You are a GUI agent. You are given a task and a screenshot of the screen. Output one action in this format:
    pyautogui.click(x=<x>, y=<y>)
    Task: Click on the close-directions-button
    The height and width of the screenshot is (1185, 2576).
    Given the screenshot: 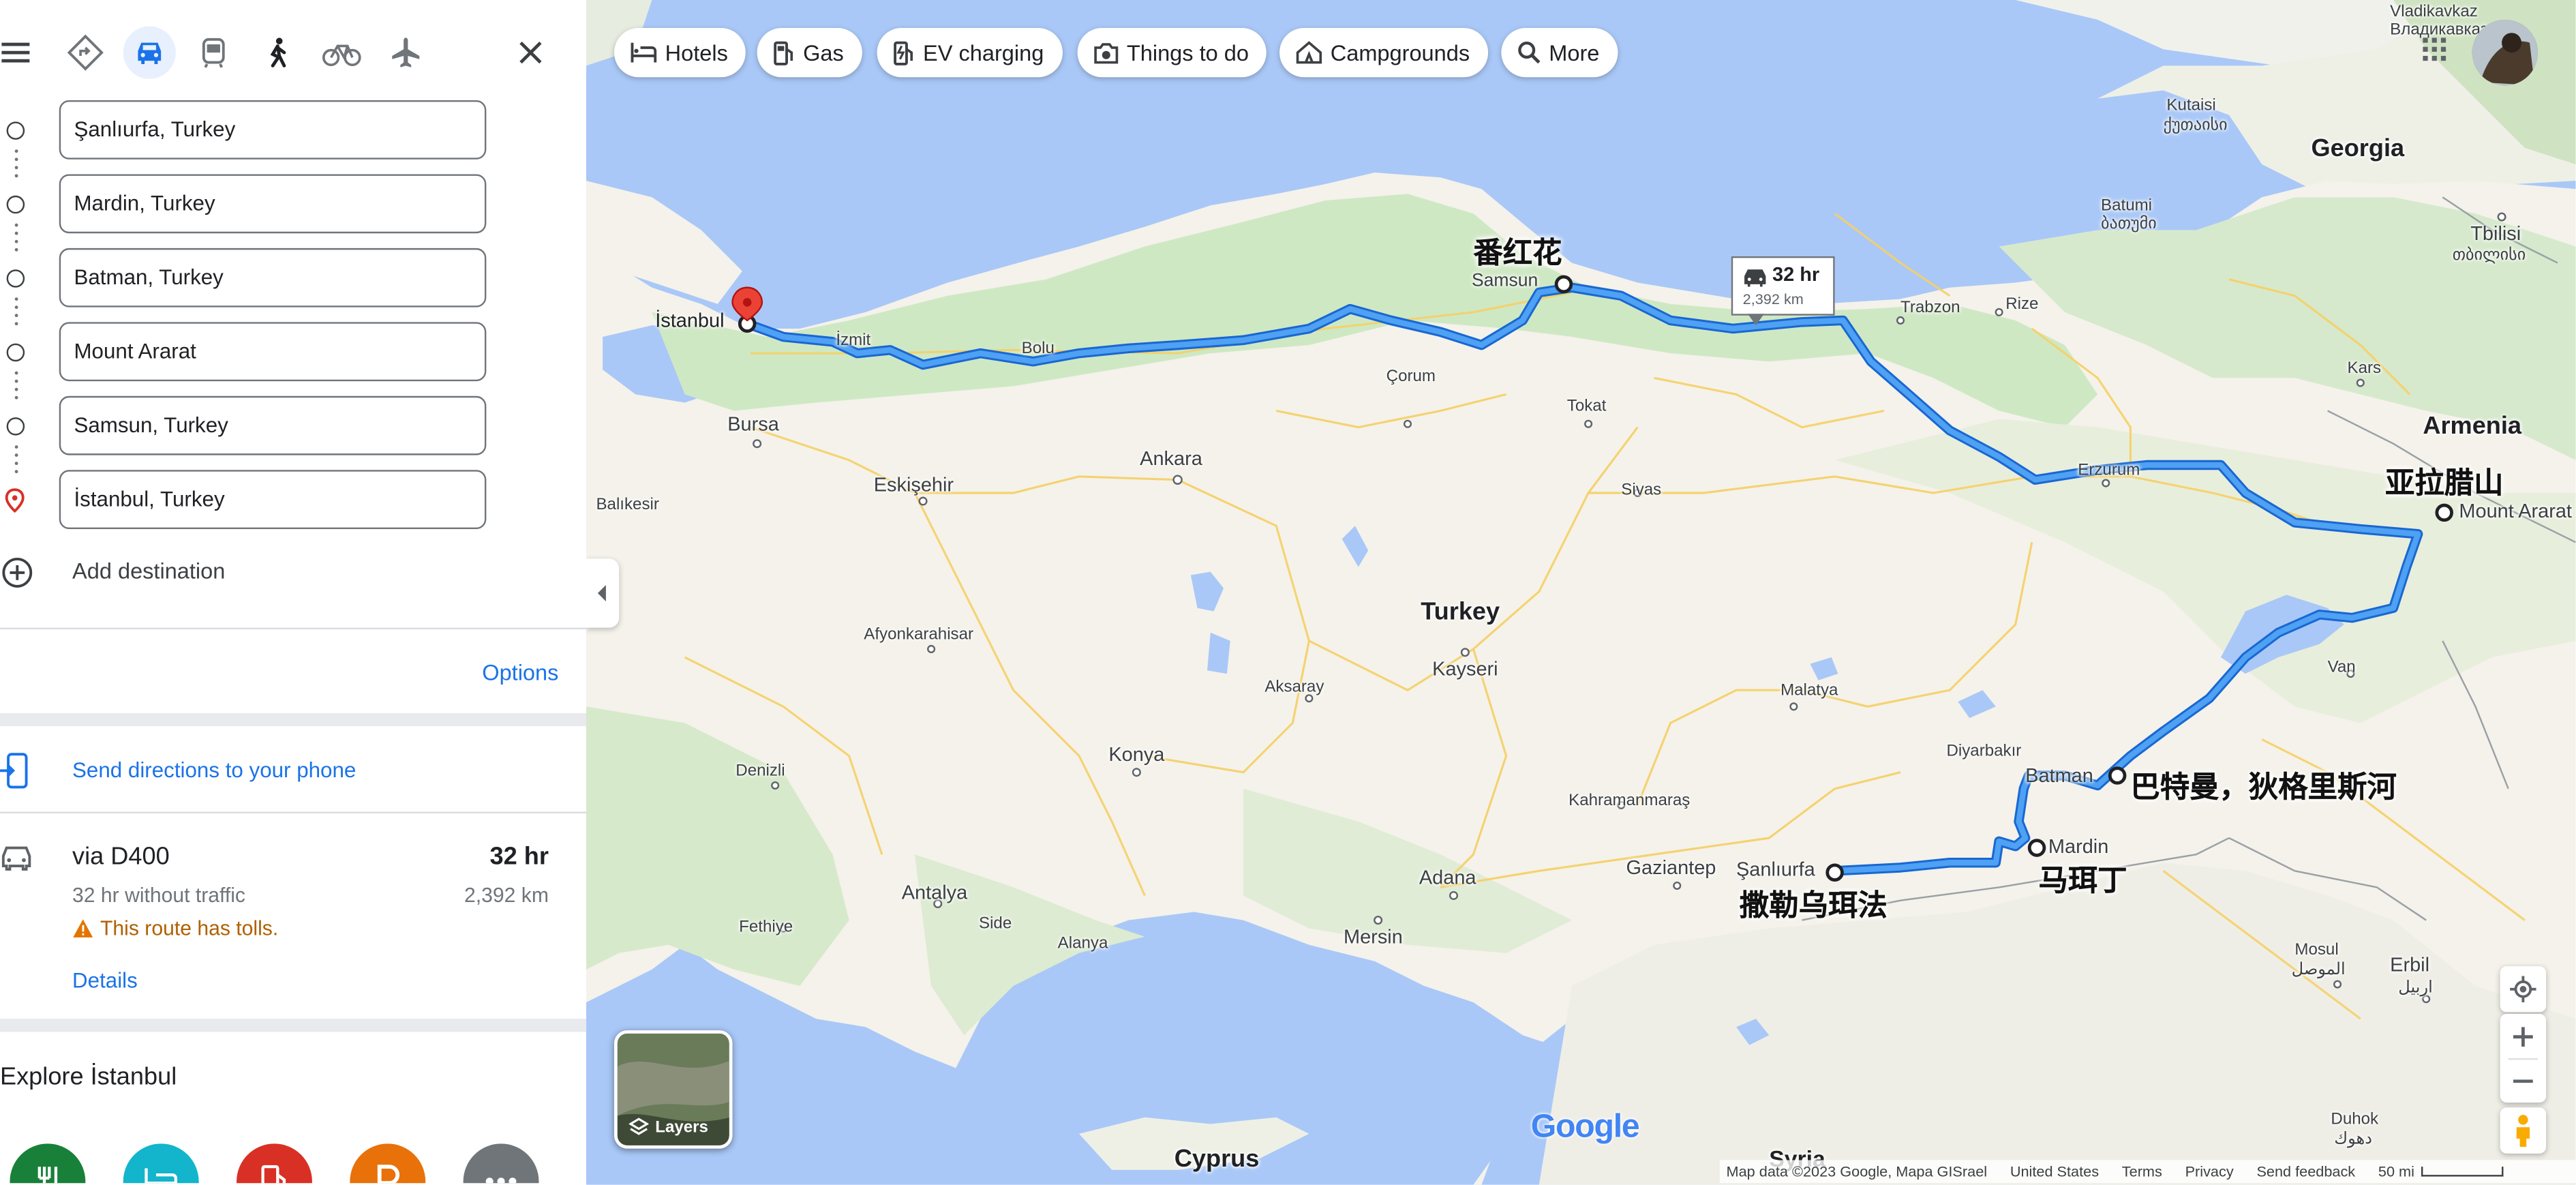 What is the action you would take?
    pyautogui.click(x=530, y=53)
    